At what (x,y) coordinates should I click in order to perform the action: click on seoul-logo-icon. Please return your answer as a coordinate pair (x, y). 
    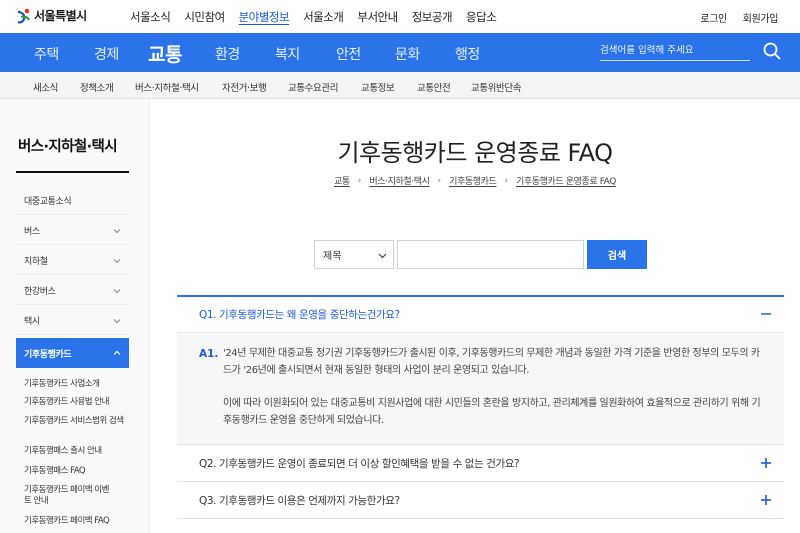
    Looking at the image, I should click on (23, 15).